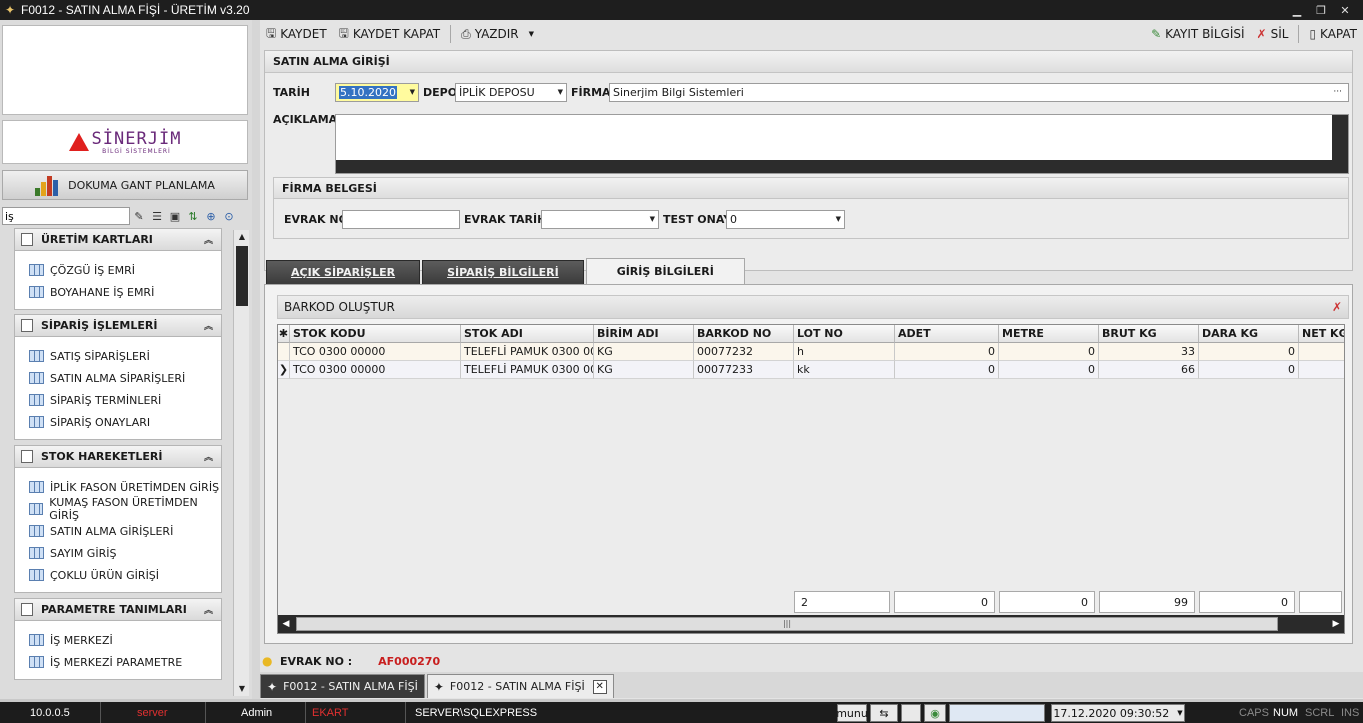 This screenshot has height=723, width=1363. Describe the element at coordinates (193, 216) in the screenshot. I see `sort-icon: ⇅` at that location.